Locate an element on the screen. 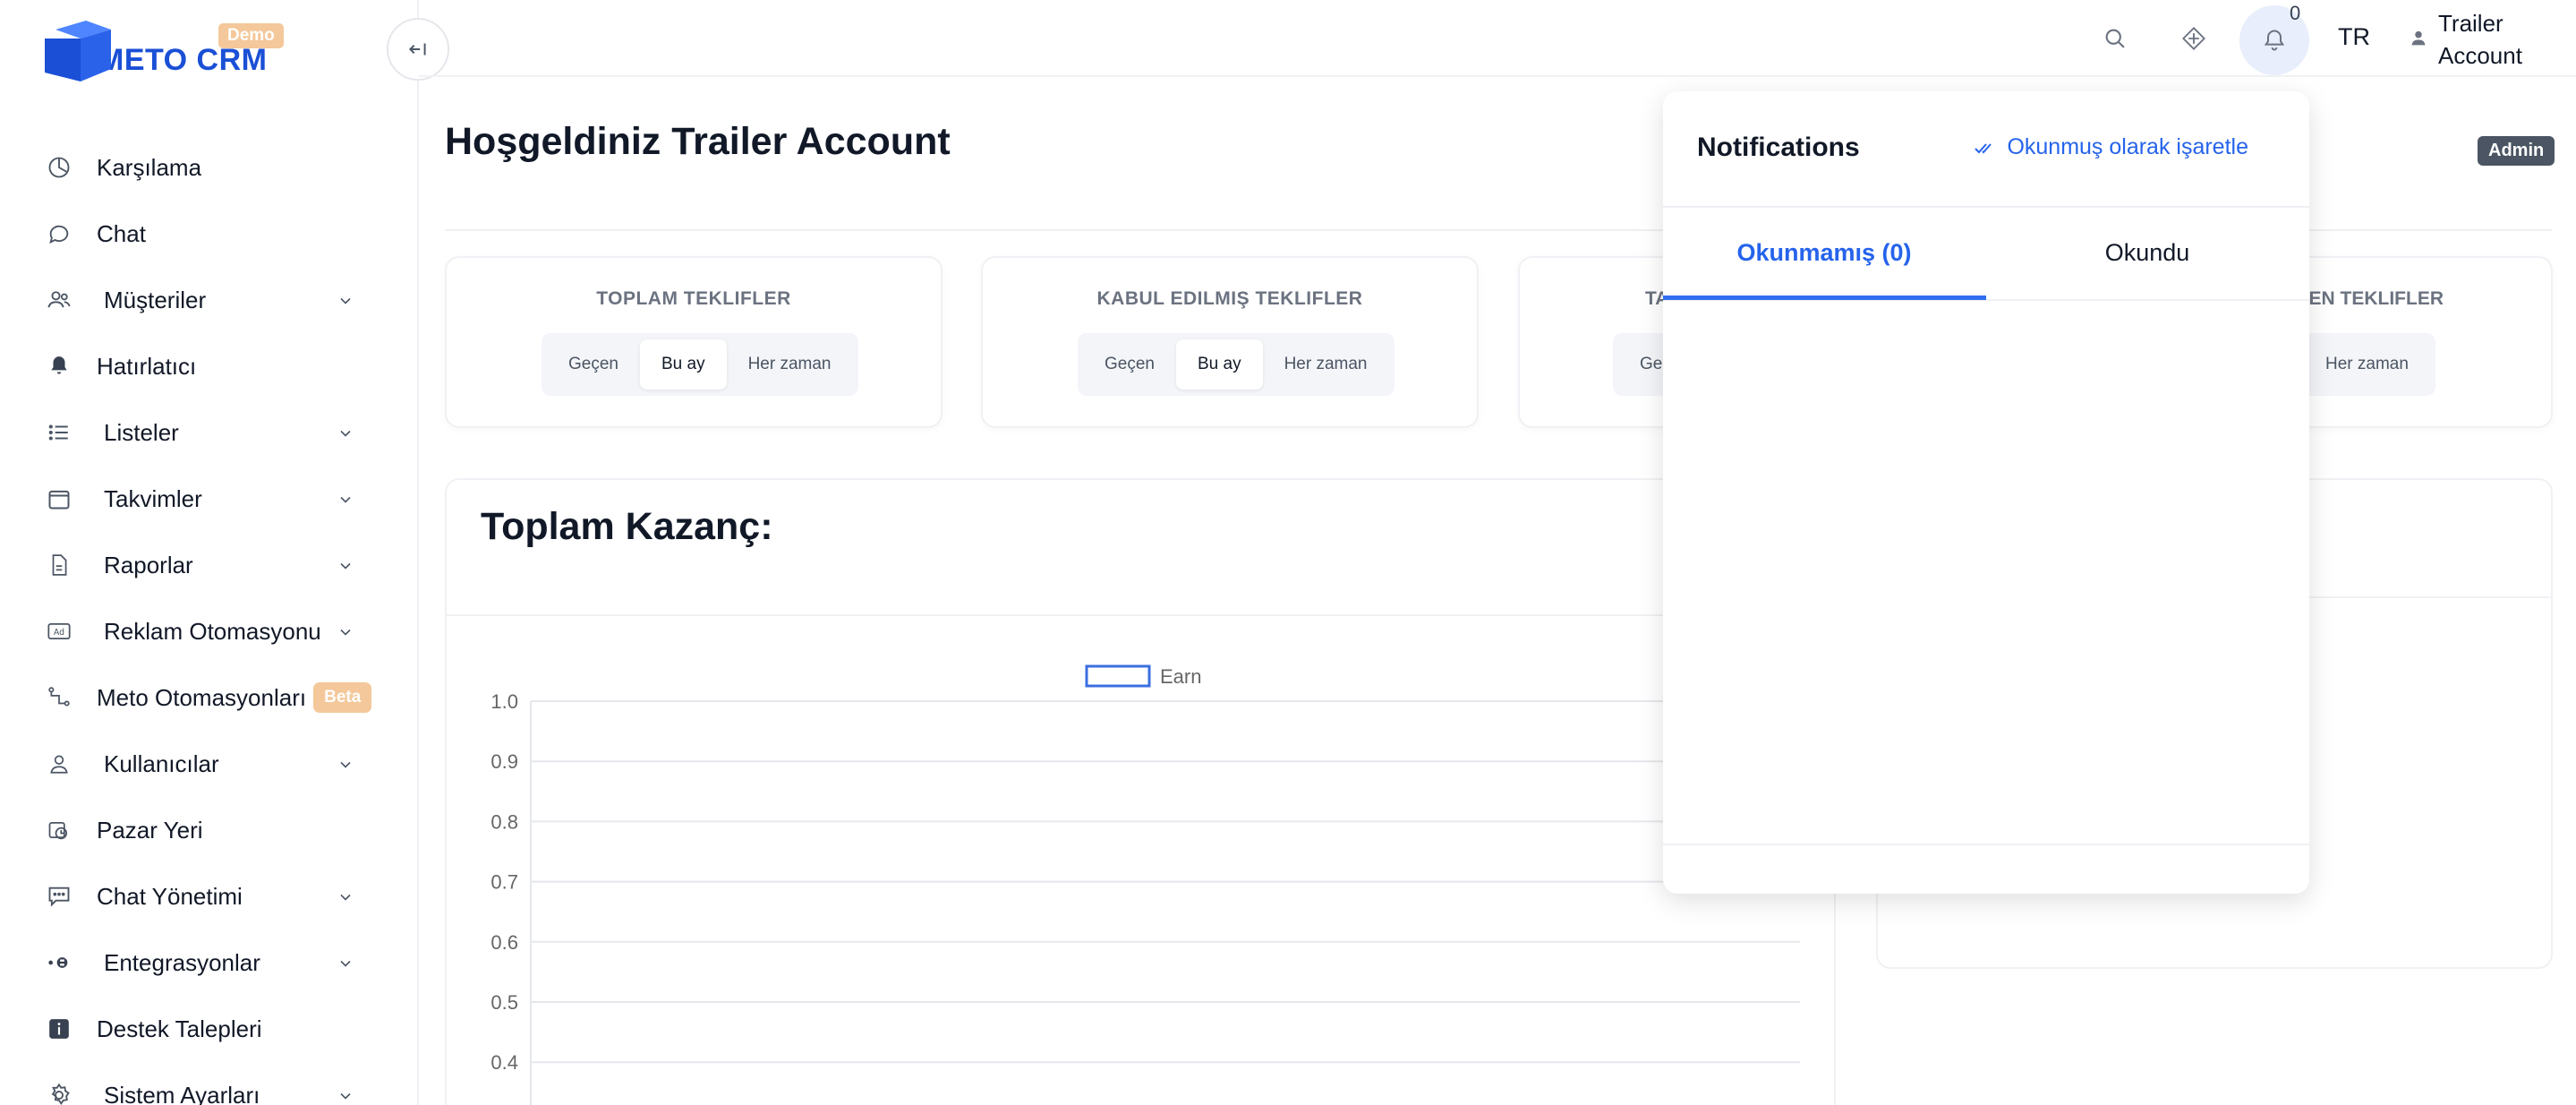  y-tick-label: 0.5 is located at coordinates (504, 1002).